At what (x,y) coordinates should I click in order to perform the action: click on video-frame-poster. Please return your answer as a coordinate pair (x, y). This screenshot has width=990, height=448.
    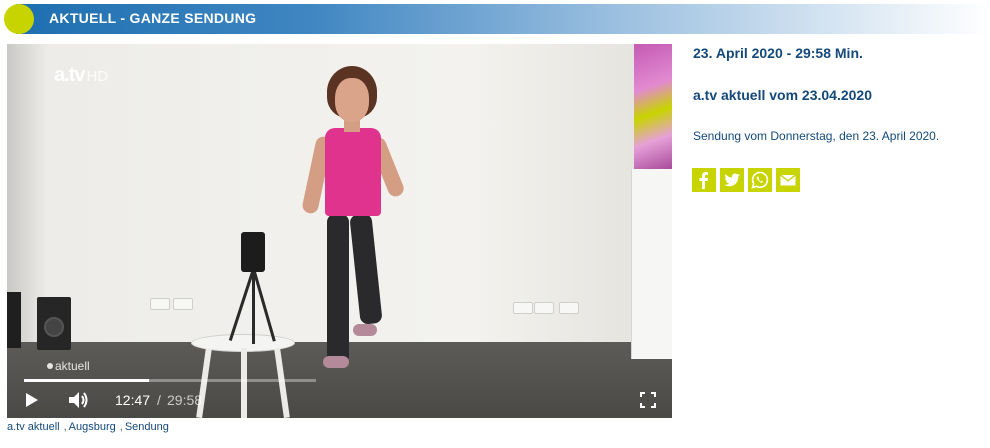
    Looking at the image, I should click on (653, 106).